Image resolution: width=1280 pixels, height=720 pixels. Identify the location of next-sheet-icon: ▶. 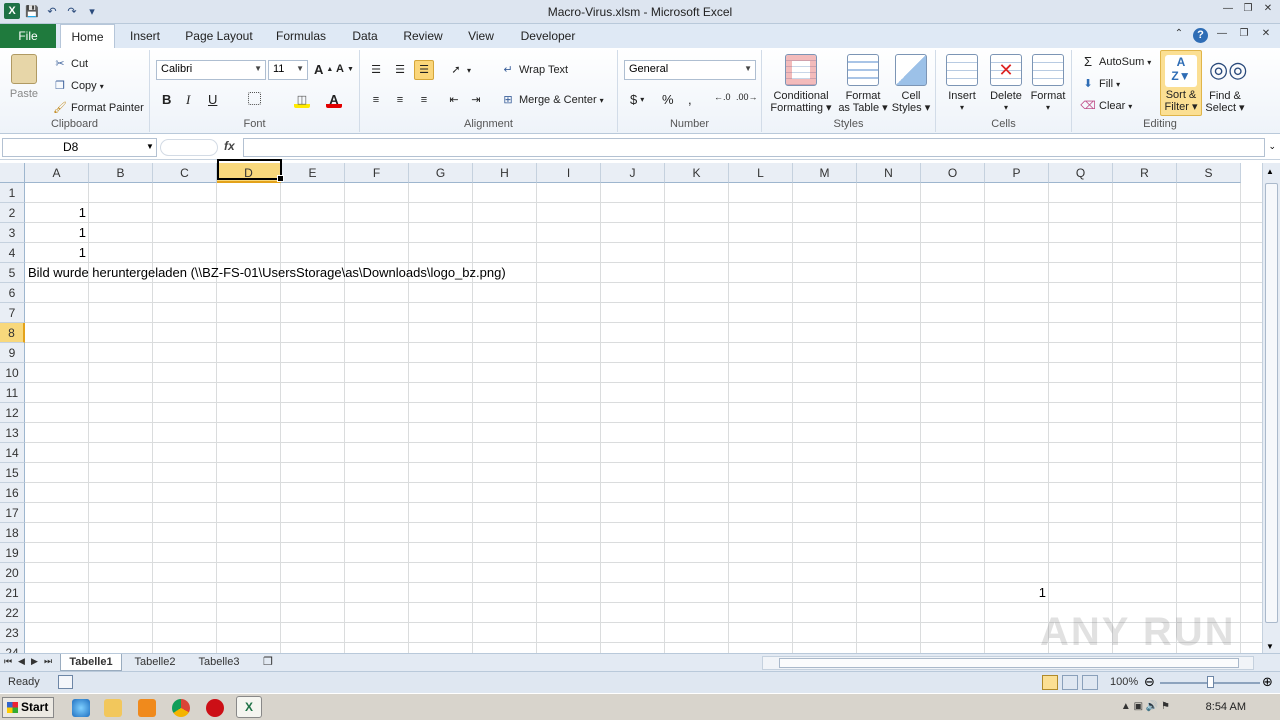
(34, 661).